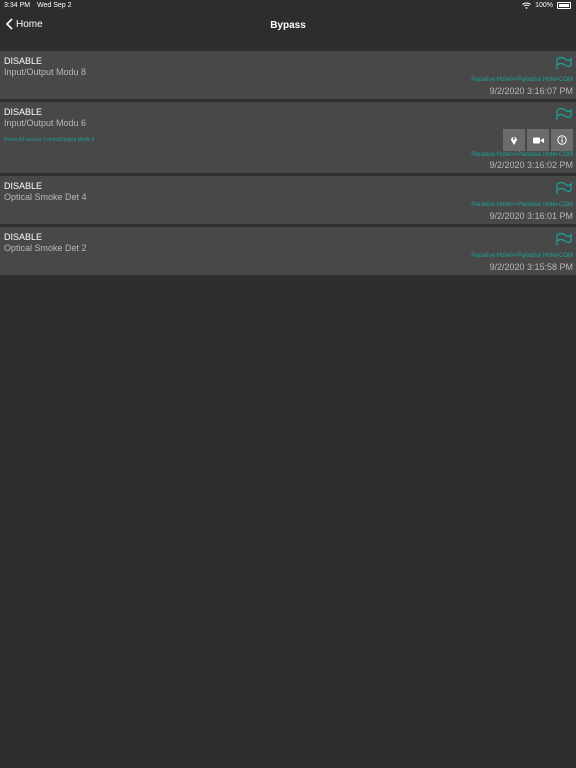 The height and width of the screenshot is (768, 576). Describe the element at coordinates (531, 165) in the screenshot. I see `item-timestamp: 9/2/2020 3:16:02 PM` at that location.